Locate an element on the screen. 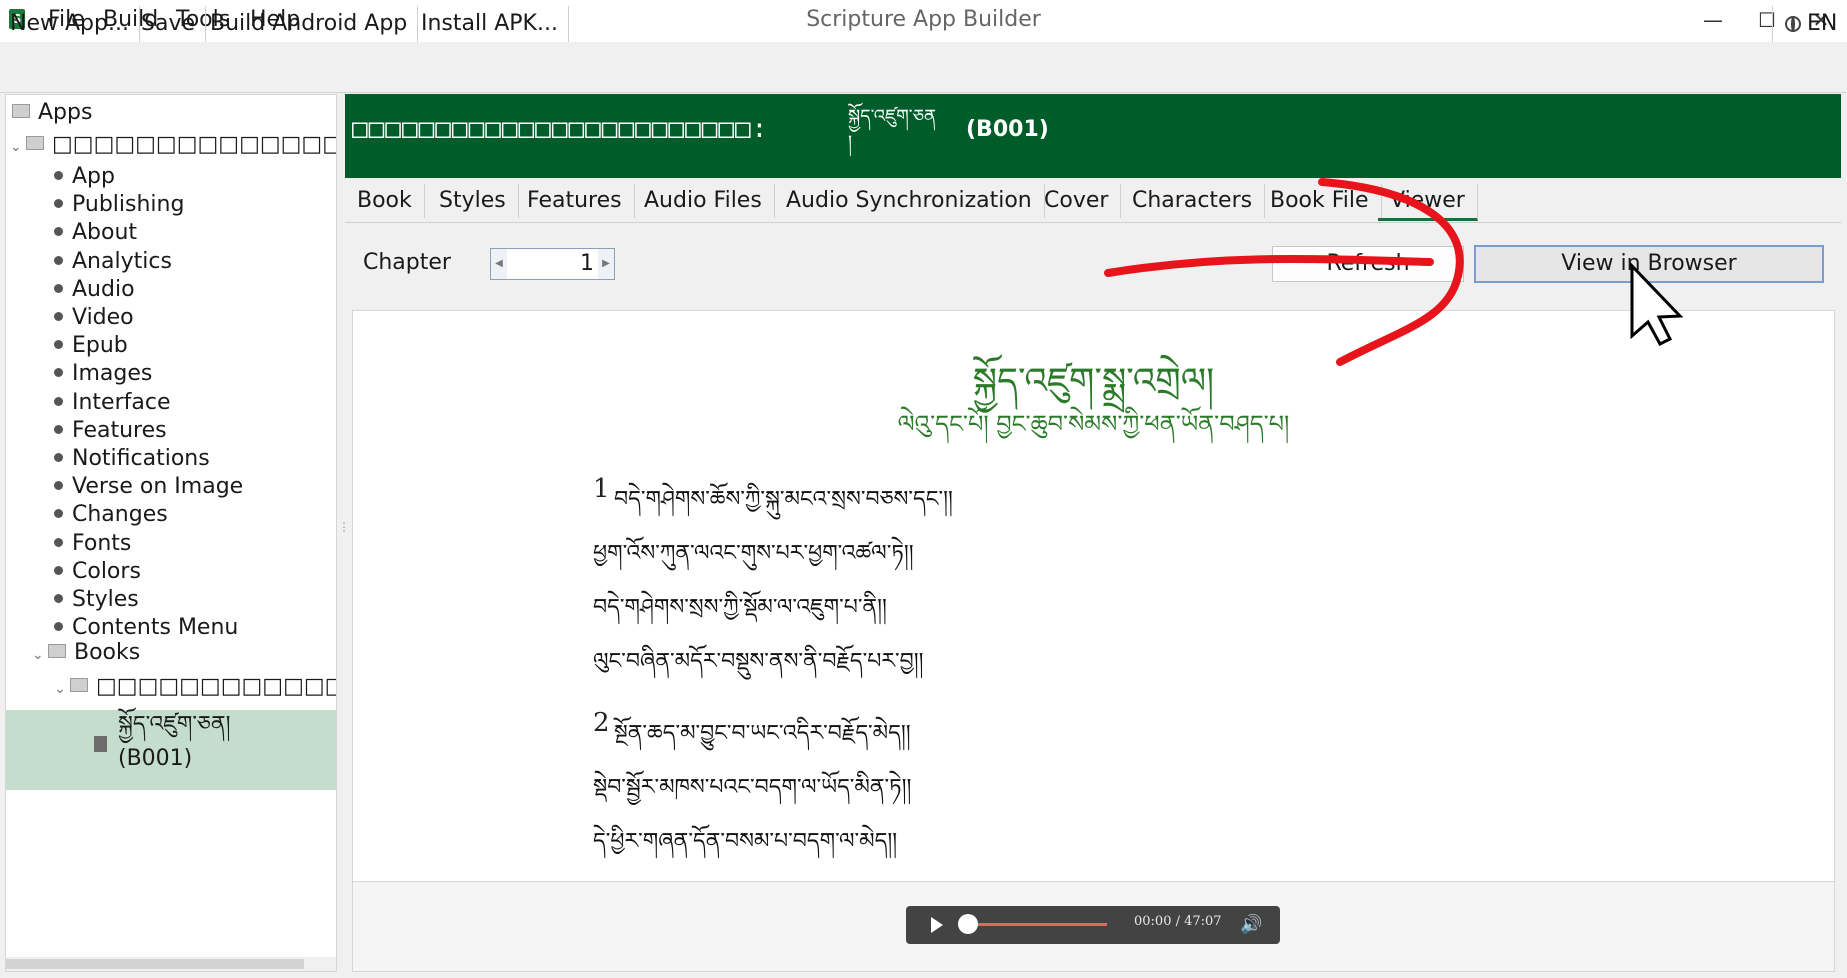 Image resolution: width=1847 pixels, height=978 pixels. view-in-browser-button: View in Browser is located at coordinates (1649, 264).